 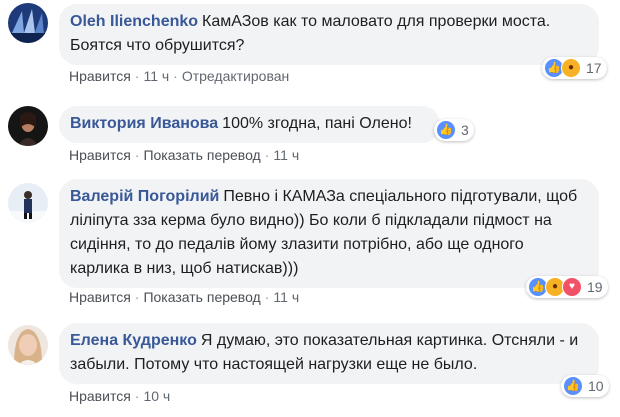 What do you see at coordinates (572, 287) in the screenshot?
I see `love-icon: ♥` at bounding box center [572, 287].